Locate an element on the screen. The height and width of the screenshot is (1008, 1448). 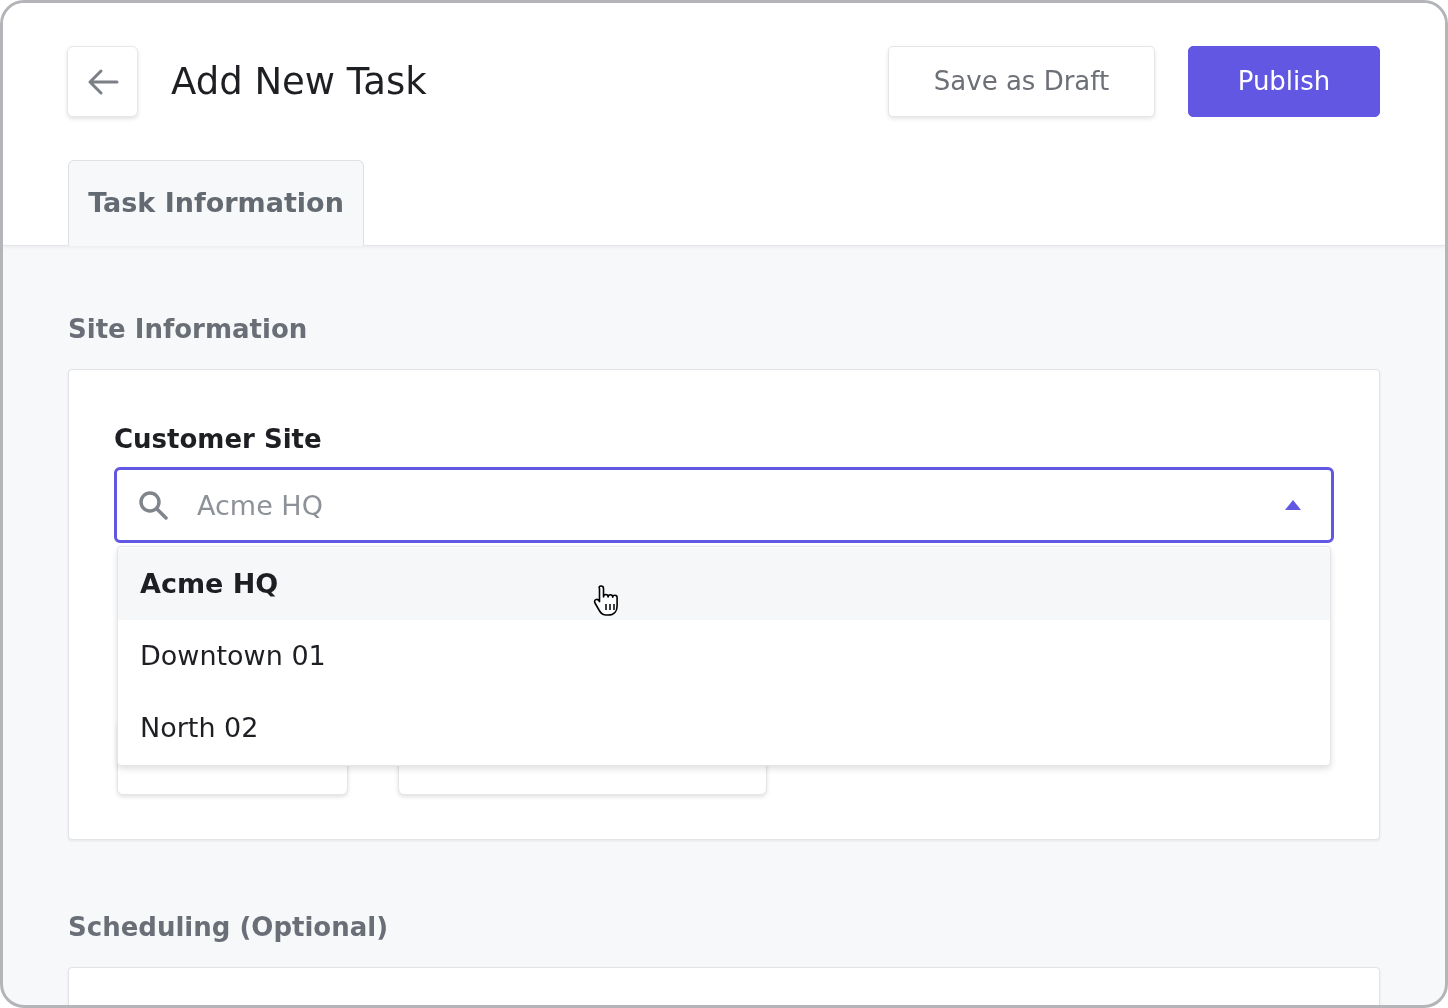
dropdown-option: Downtown 01 is located at coordinates (724, 656).